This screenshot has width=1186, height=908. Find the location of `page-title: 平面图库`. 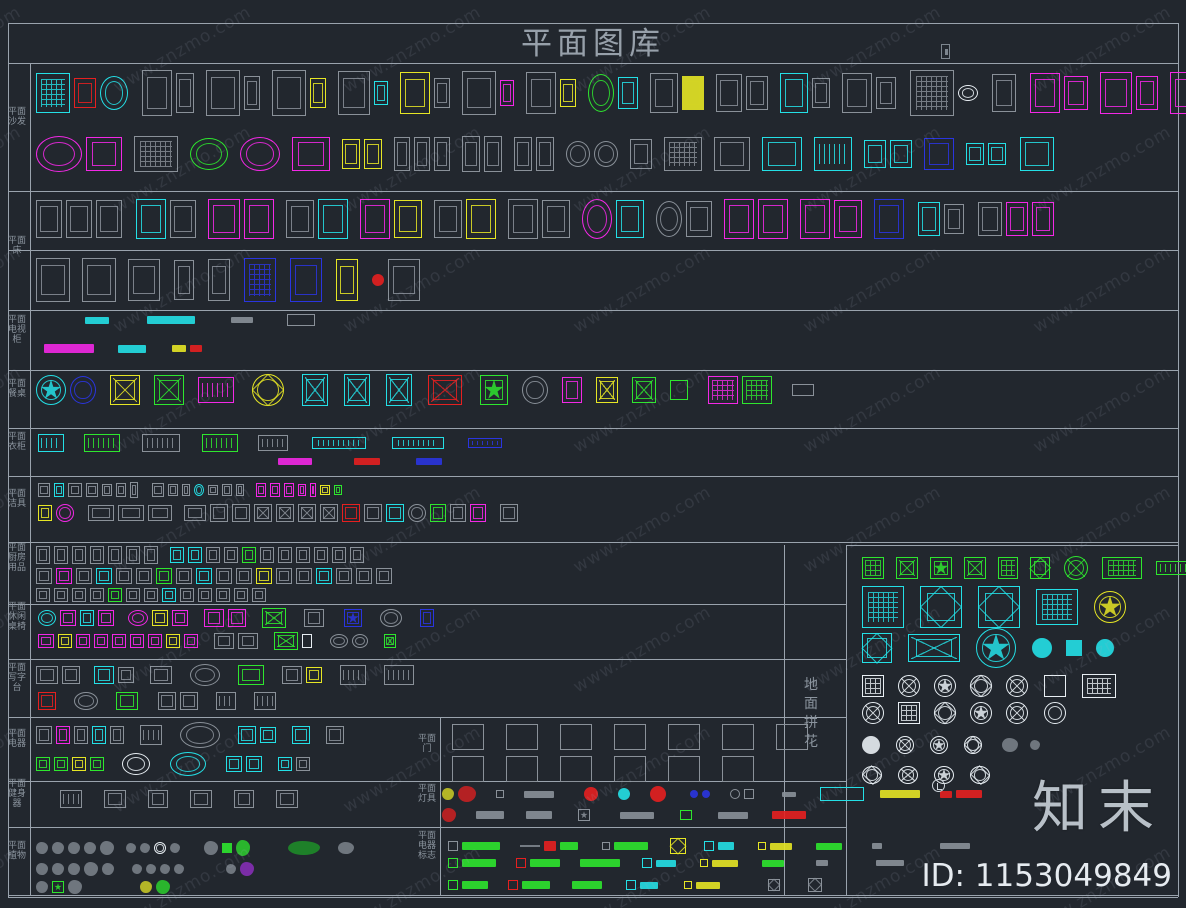

page-title: 平面图库 is located at coordinates (593, 44).